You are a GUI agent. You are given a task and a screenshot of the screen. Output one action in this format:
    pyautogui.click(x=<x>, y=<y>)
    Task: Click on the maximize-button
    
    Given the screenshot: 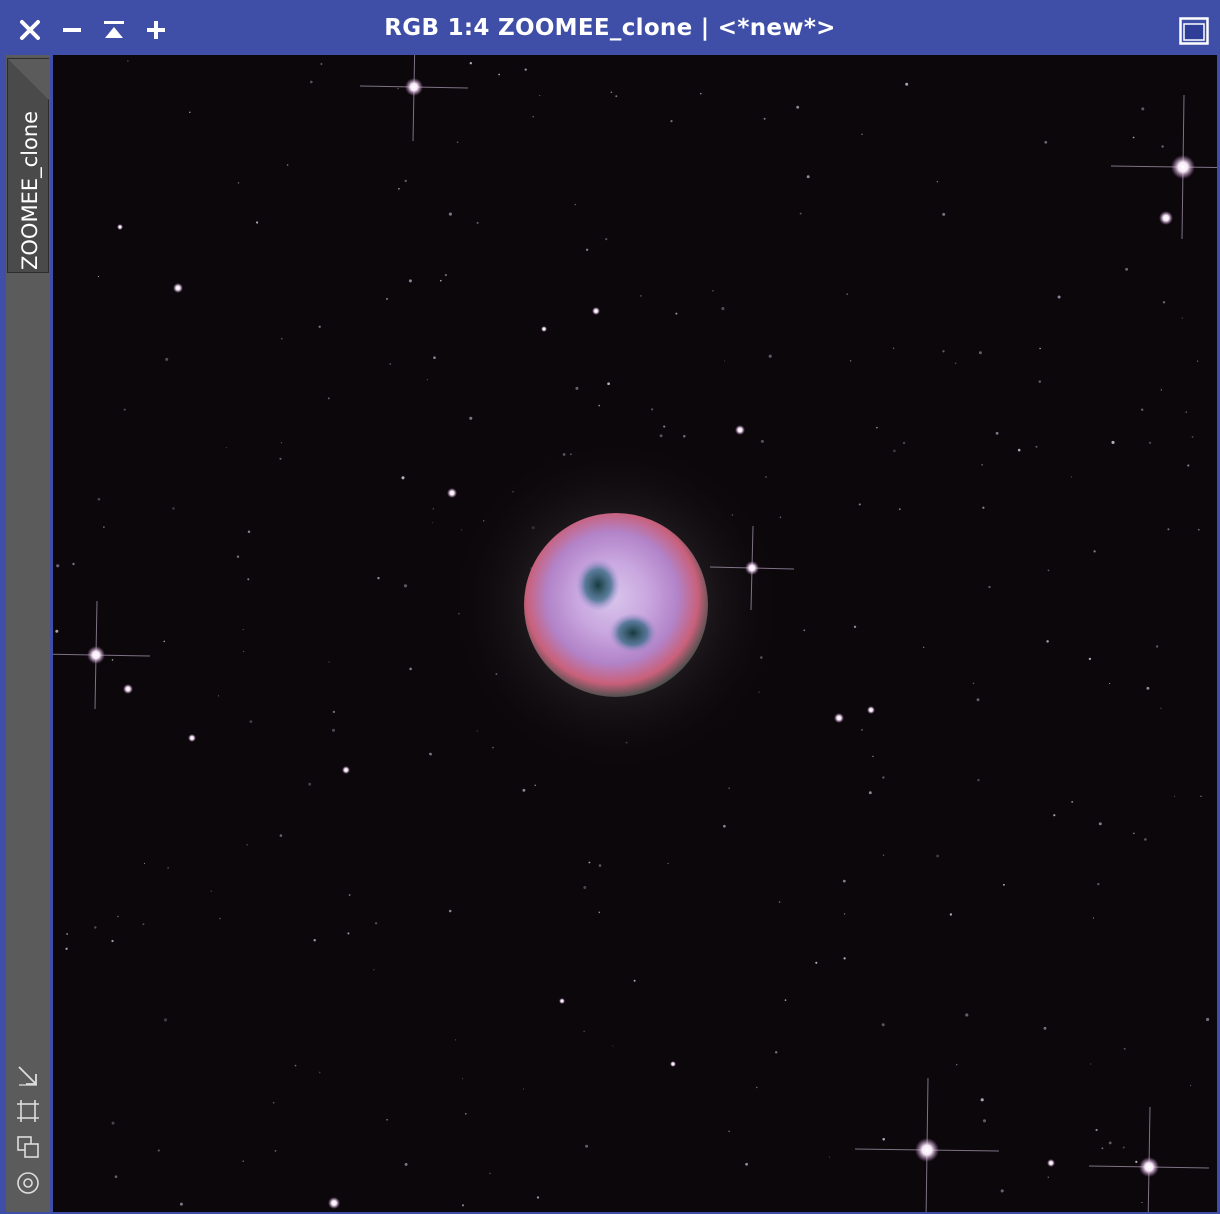 What is the action you would take?
    pyautogui.click(x=1194, y=31)
    